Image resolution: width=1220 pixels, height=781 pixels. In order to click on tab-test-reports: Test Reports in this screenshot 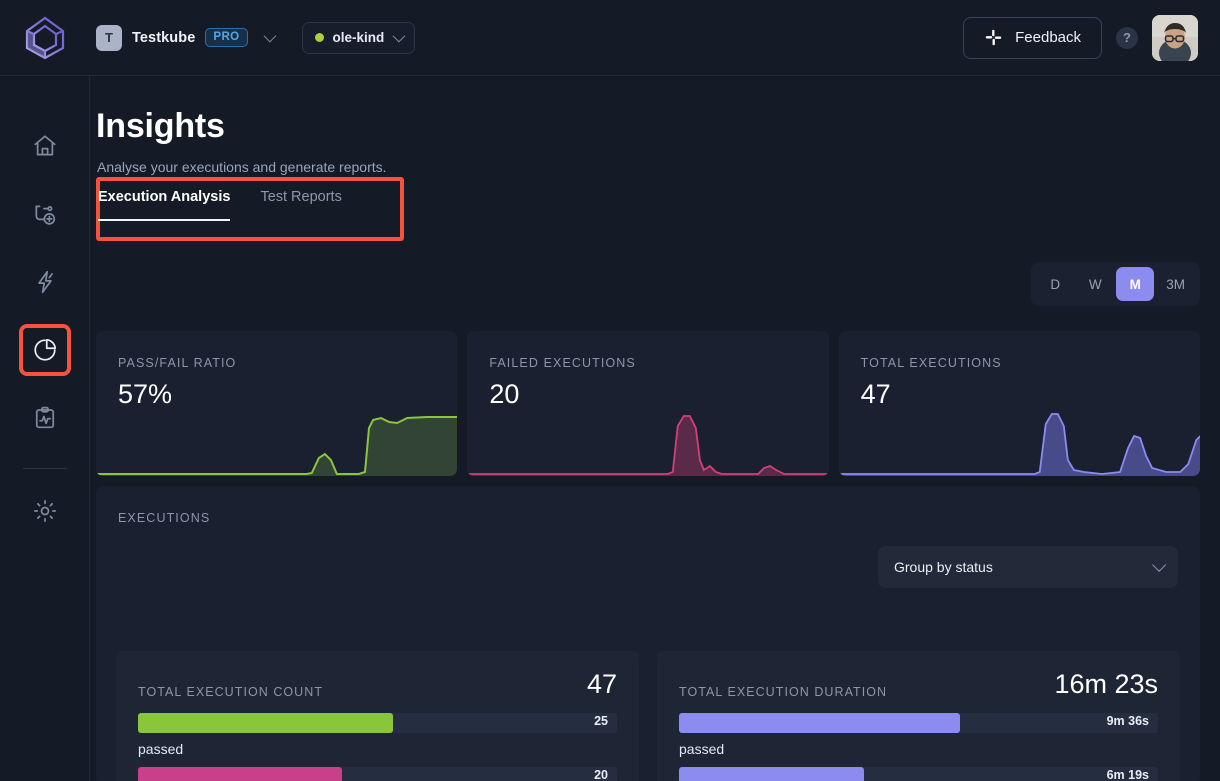, I will do `click(300, 205)`.